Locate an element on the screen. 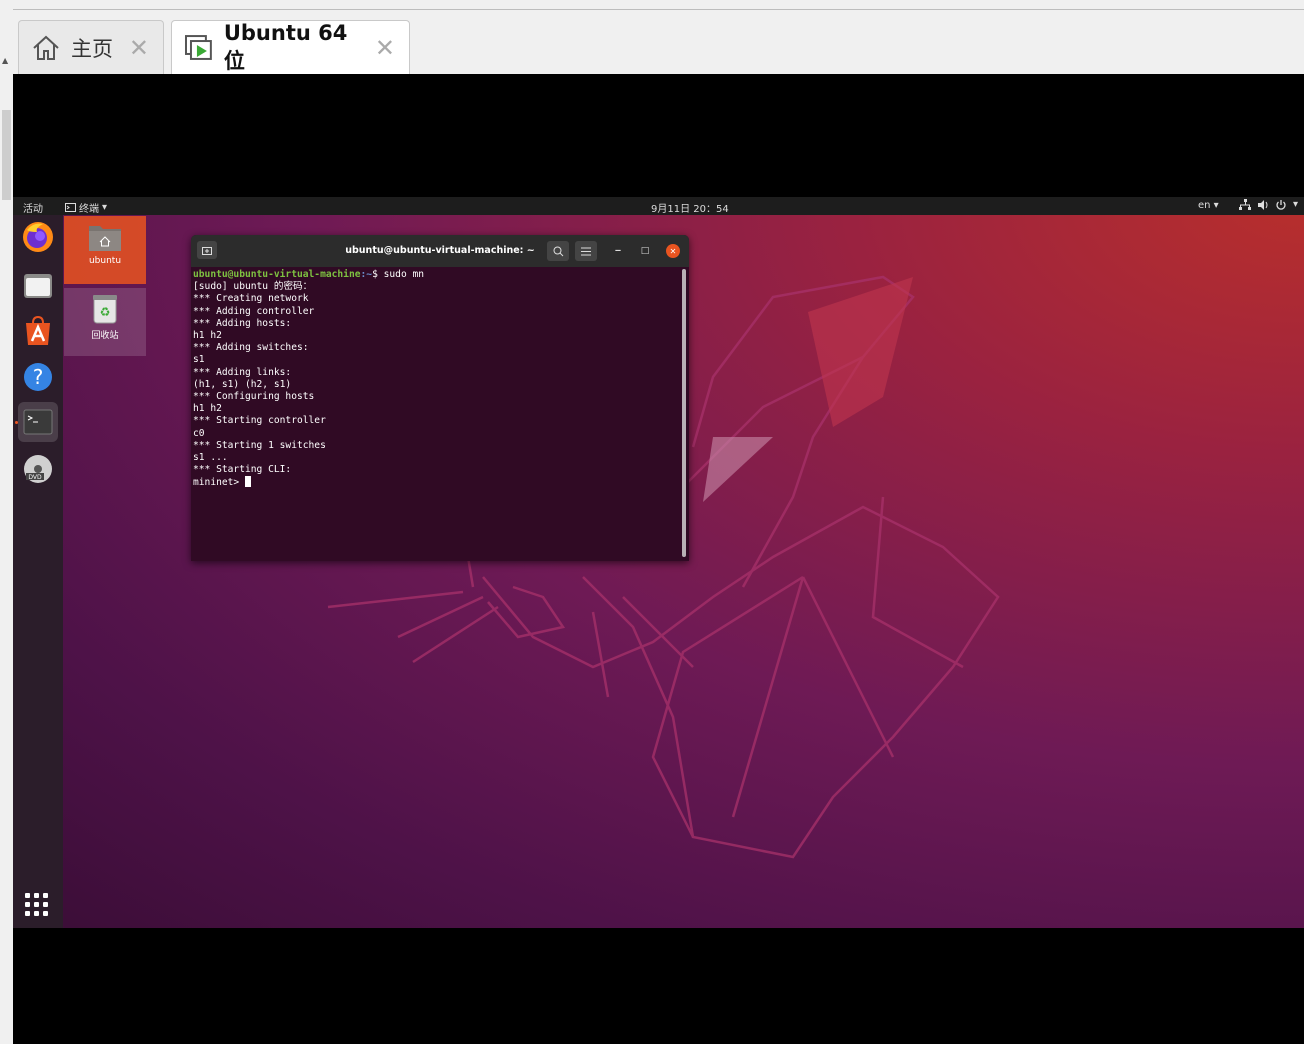  dock-help: ? is located at coordinates (38, 377).